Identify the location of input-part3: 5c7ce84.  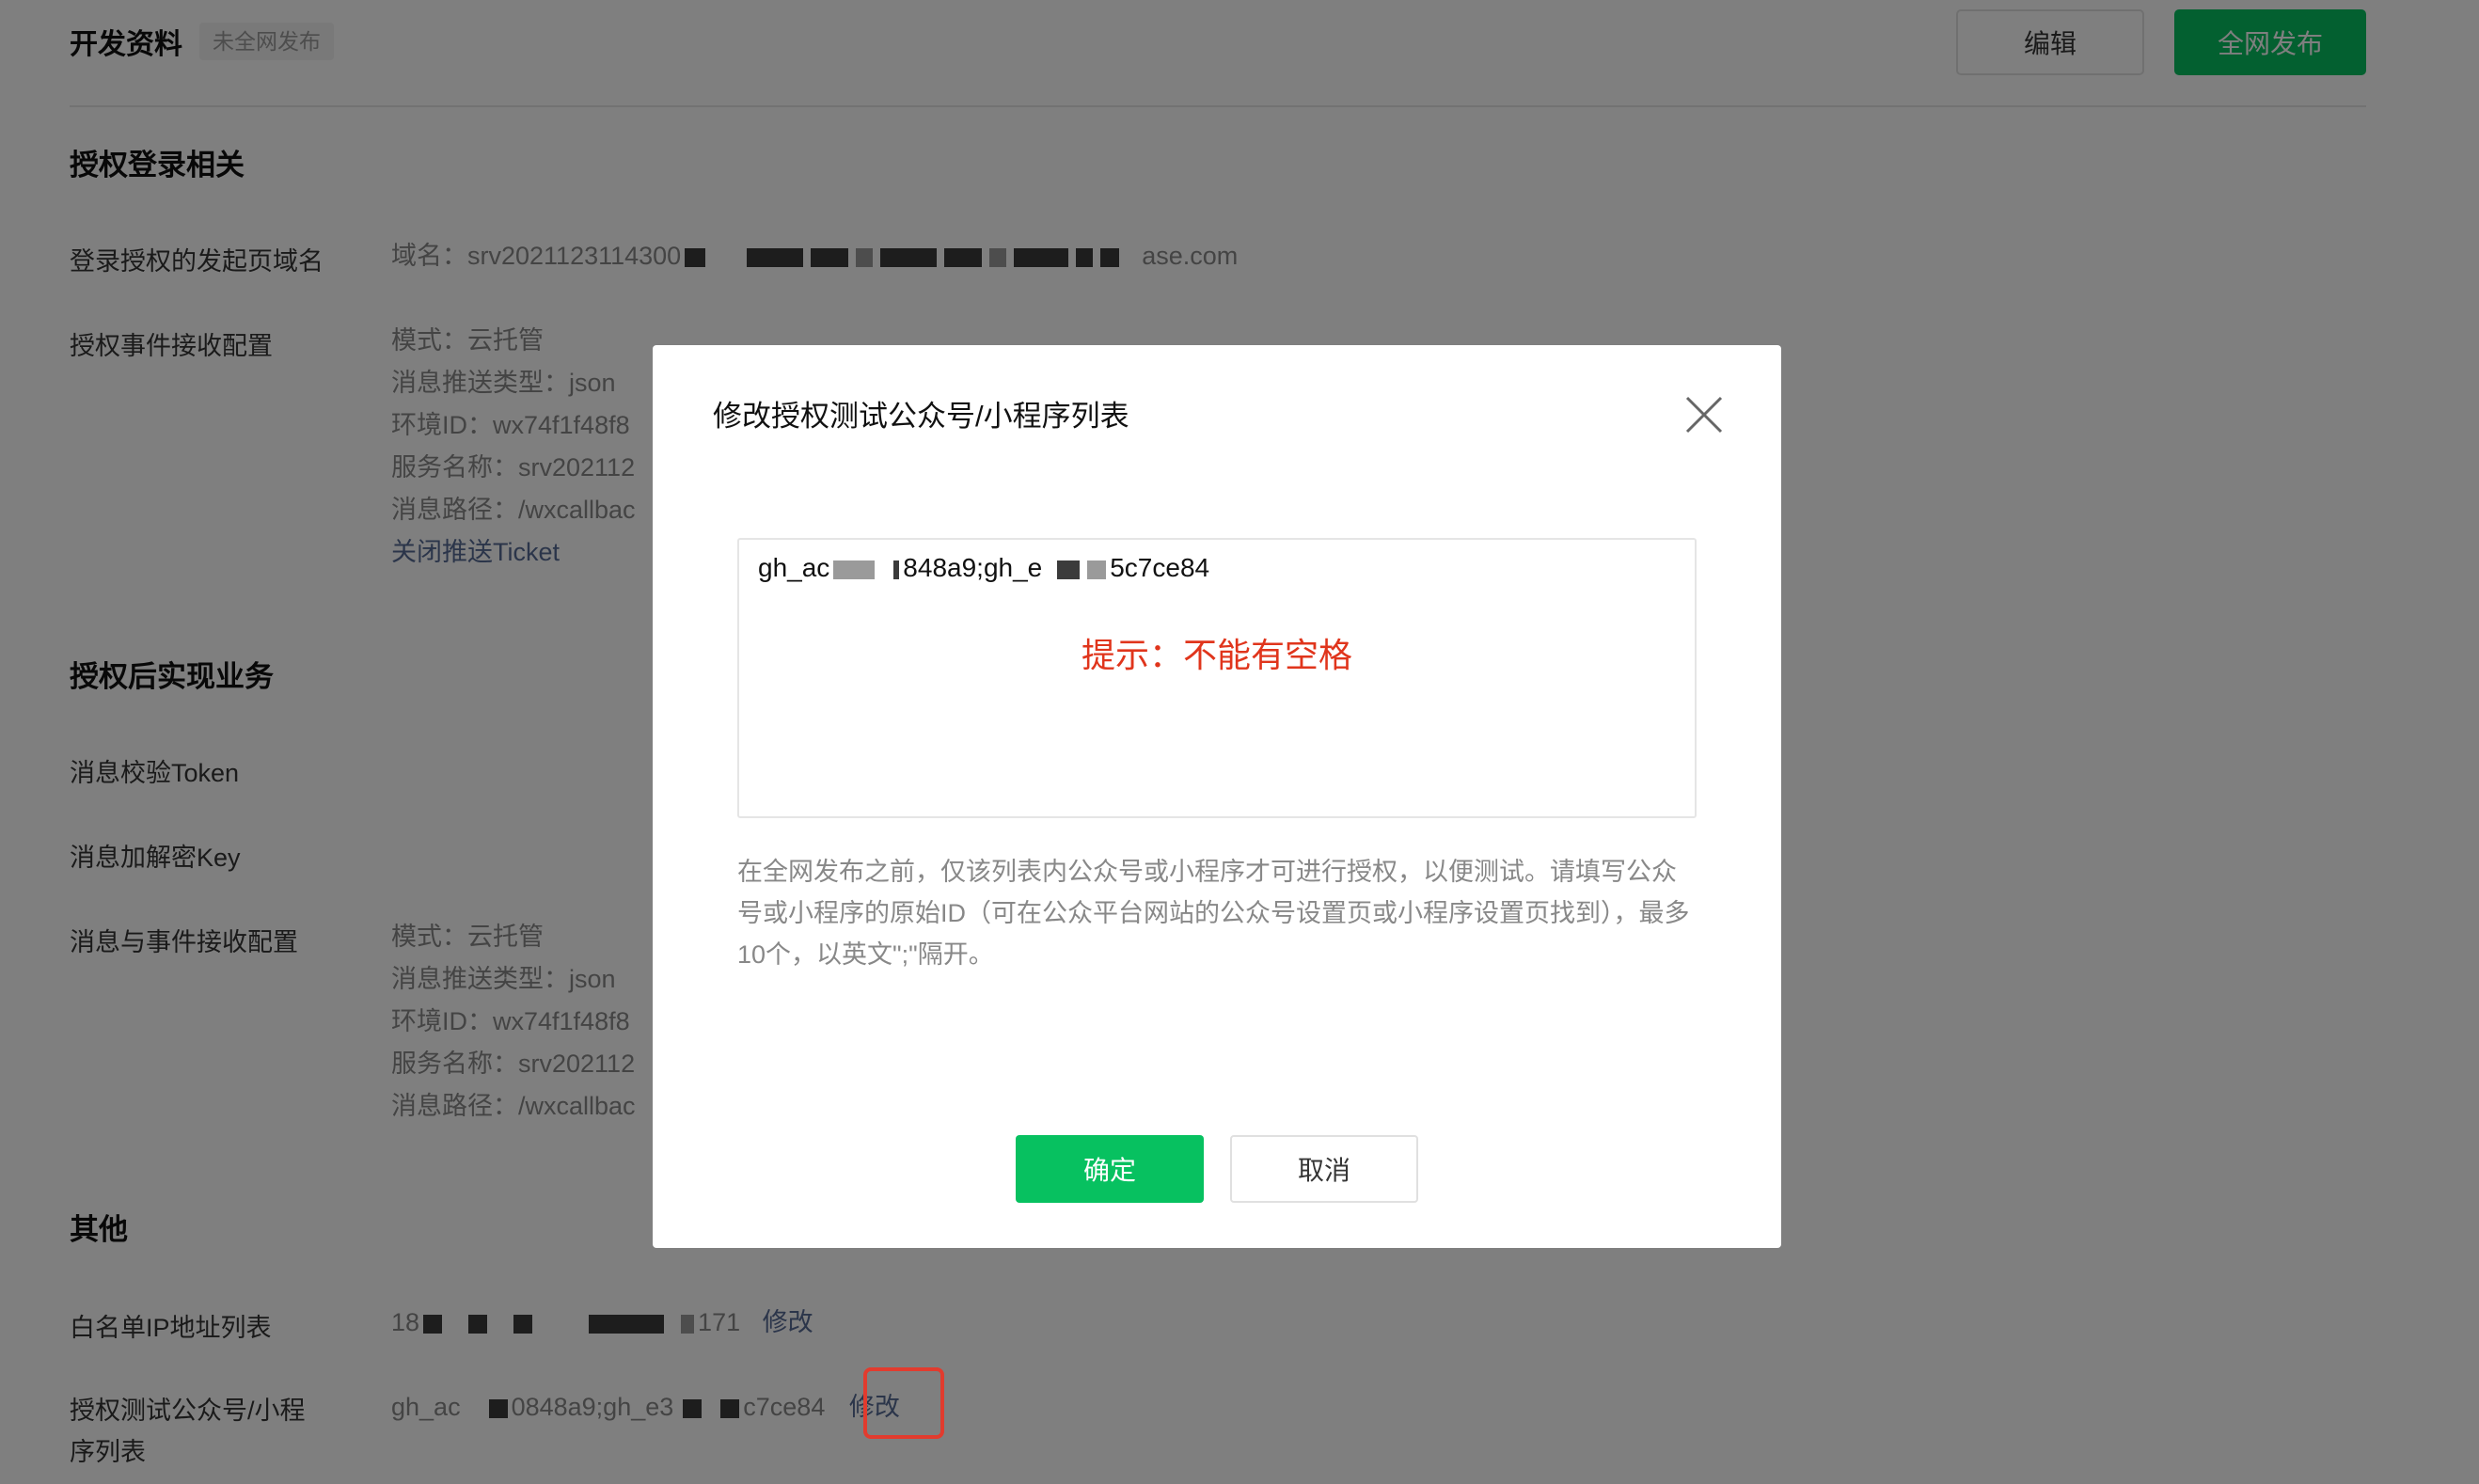
(1160, 567).